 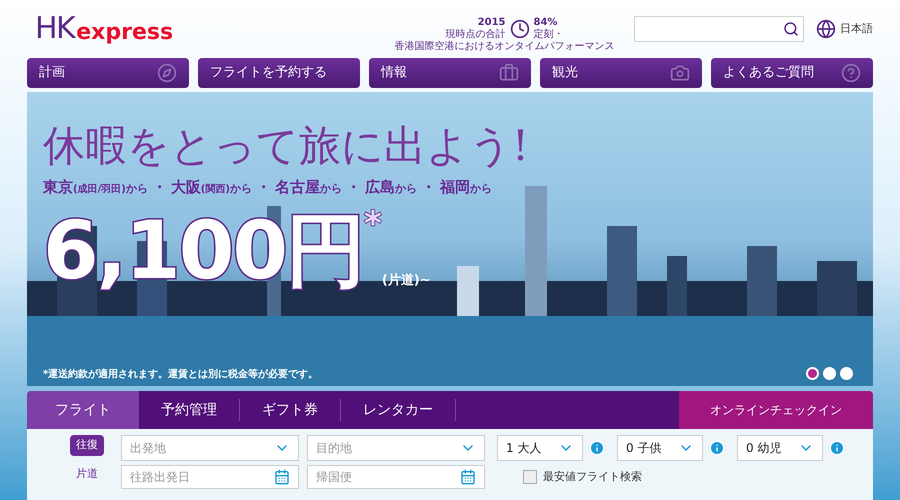 What do you see at coordinates (776, 410) in the screenshot?
I see `online-checkin-tab: オンラインチェックイン` at bounding box center [776, 410].